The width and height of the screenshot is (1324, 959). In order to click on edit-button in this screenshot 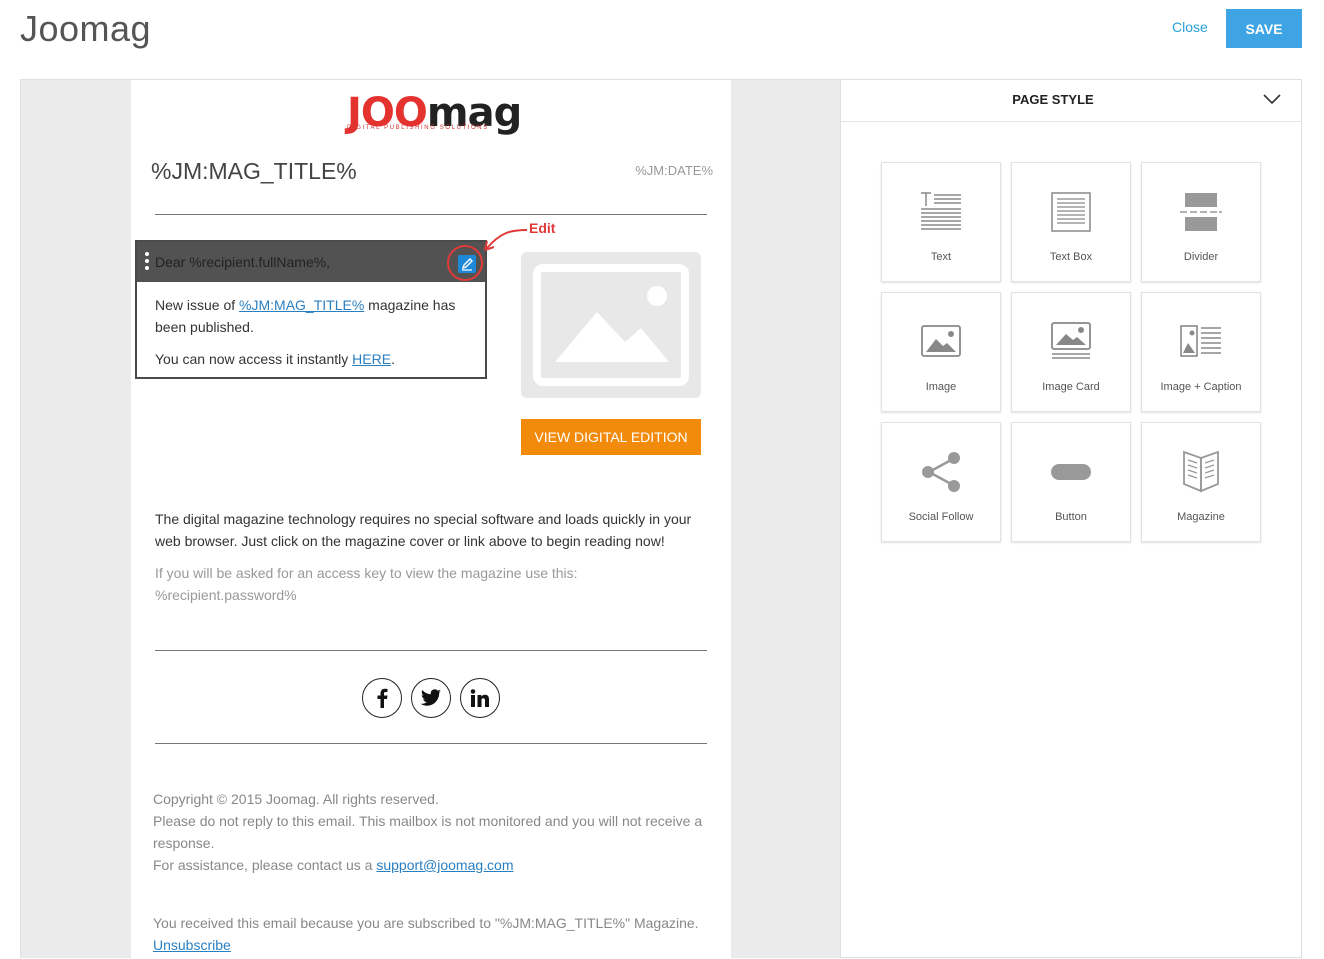, I will do `click(465, 263)`.